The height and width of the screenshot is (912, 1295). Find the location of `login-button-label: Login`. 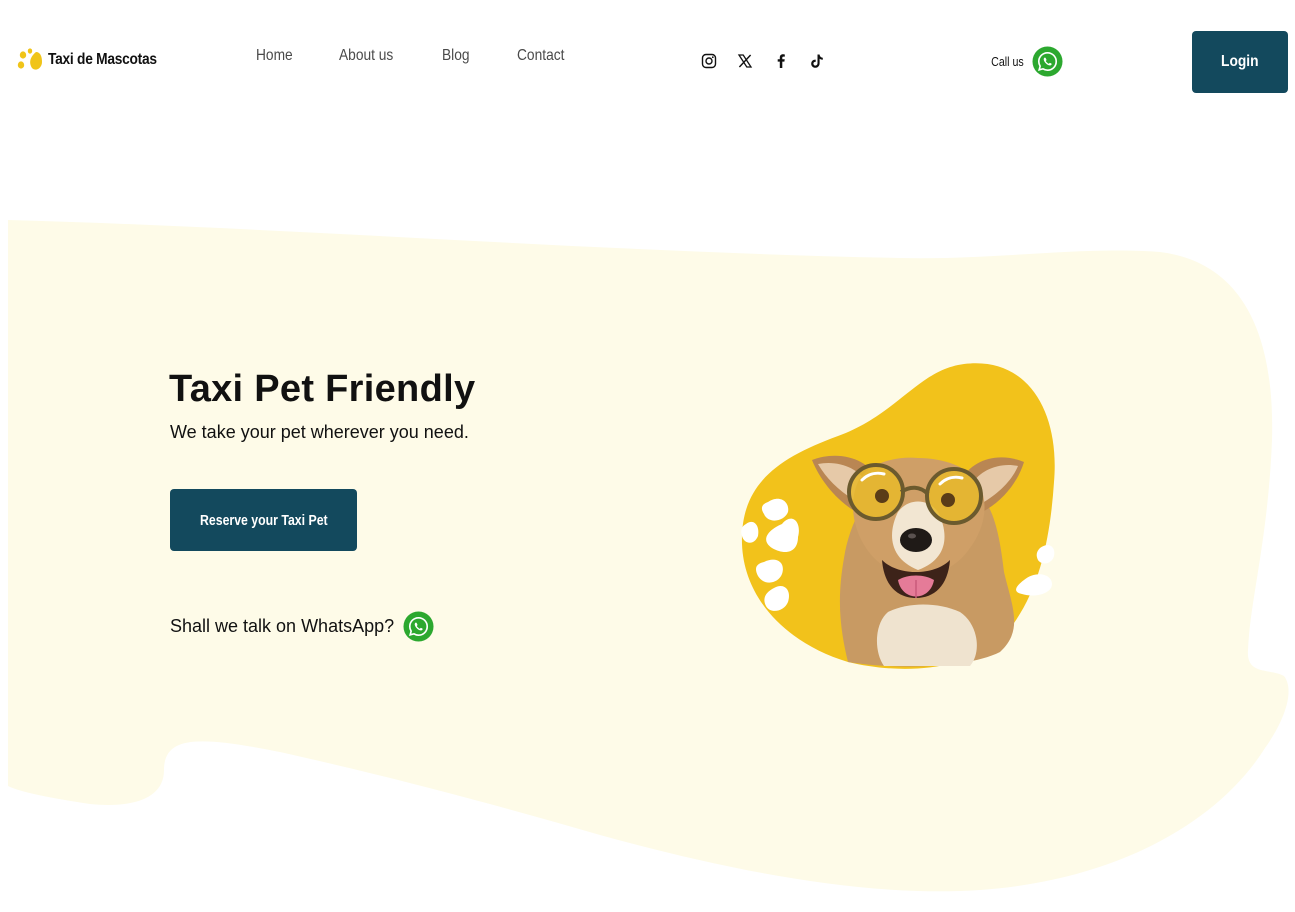

login-button-label: Login is located at coordinates (1240, 61).